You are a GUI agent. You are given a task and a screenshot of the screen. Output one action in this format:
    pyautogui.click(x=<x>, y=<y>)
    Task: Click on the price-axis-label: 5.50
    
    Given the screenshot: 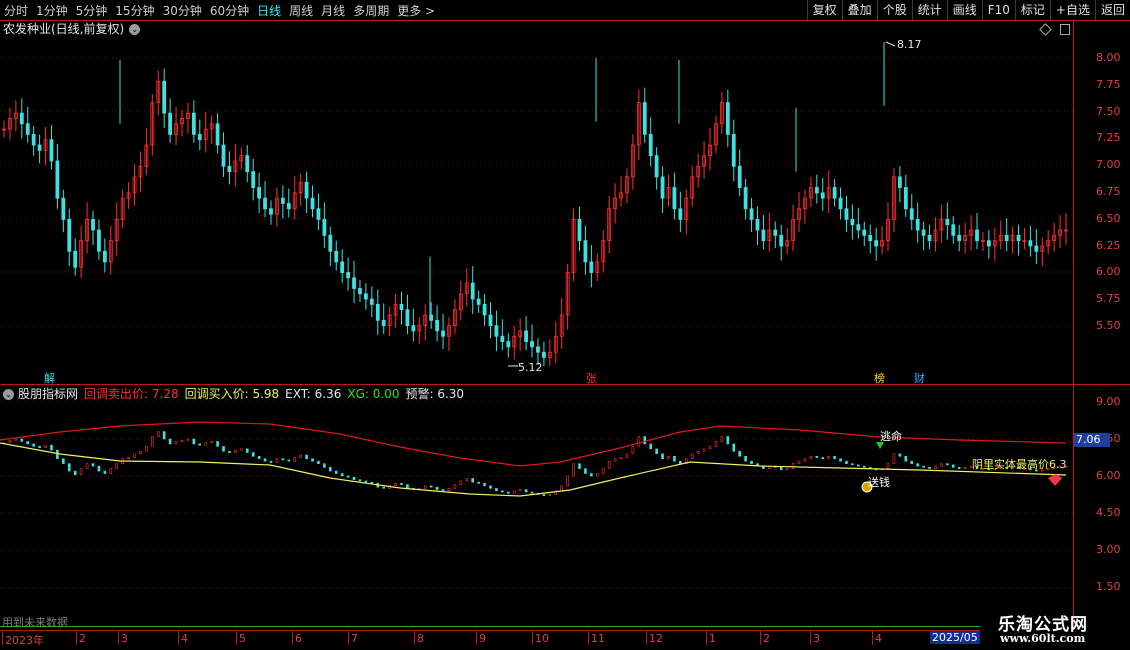 What is the action you would take?
    pyautogui.click(x=1108, y=325)
    